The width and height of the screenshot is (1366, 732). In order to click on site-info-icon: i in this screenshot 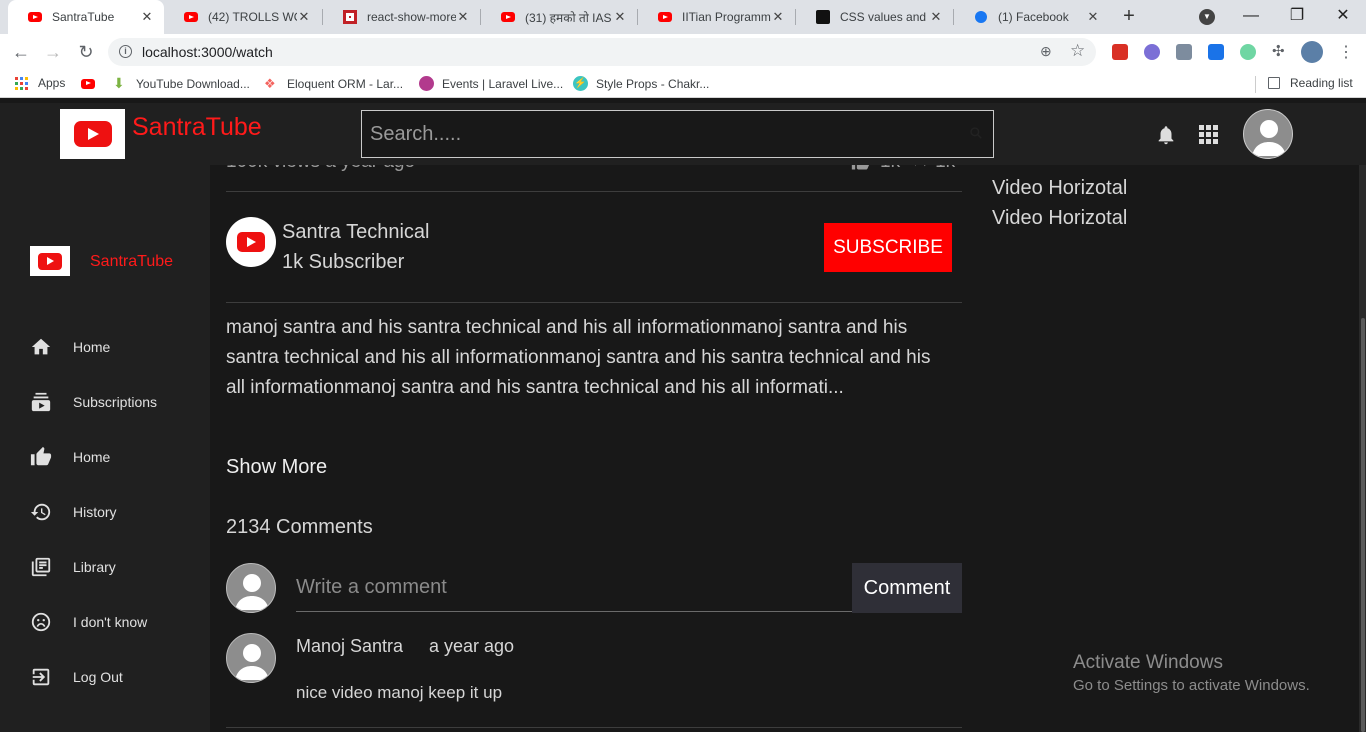, I will do `click(125, 51)`.